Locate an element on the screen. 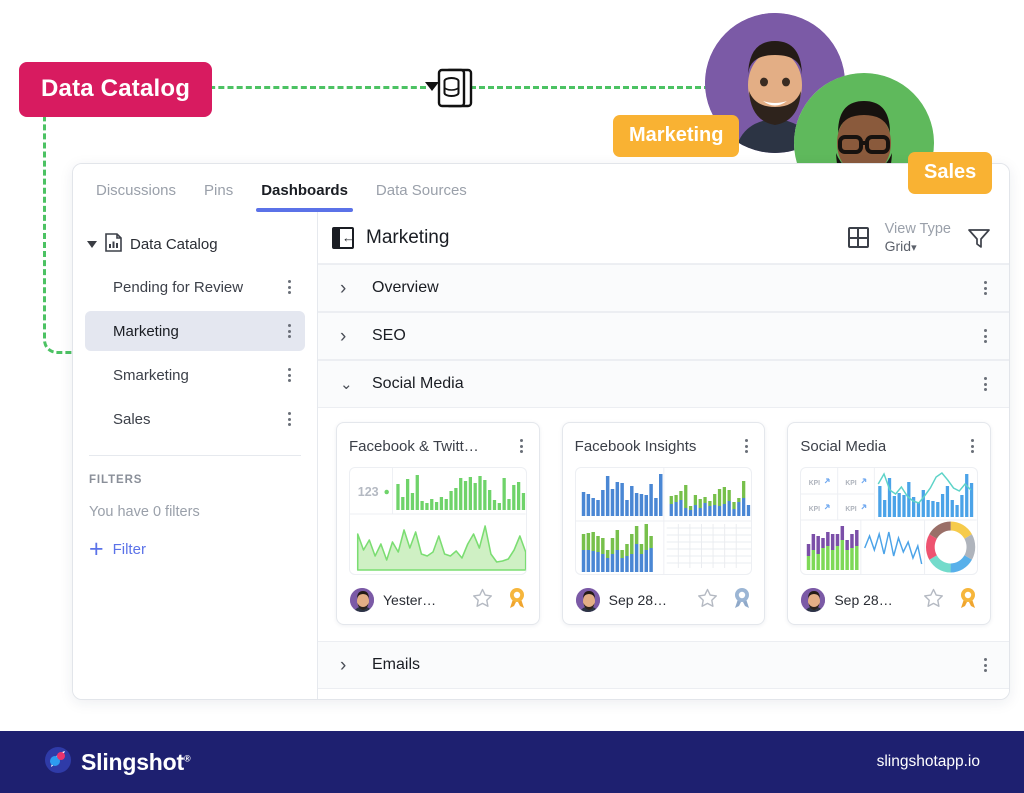 This screenshot has width=1024, height=793. group-row-overview: › Overview is located at coordinates (663, 288).